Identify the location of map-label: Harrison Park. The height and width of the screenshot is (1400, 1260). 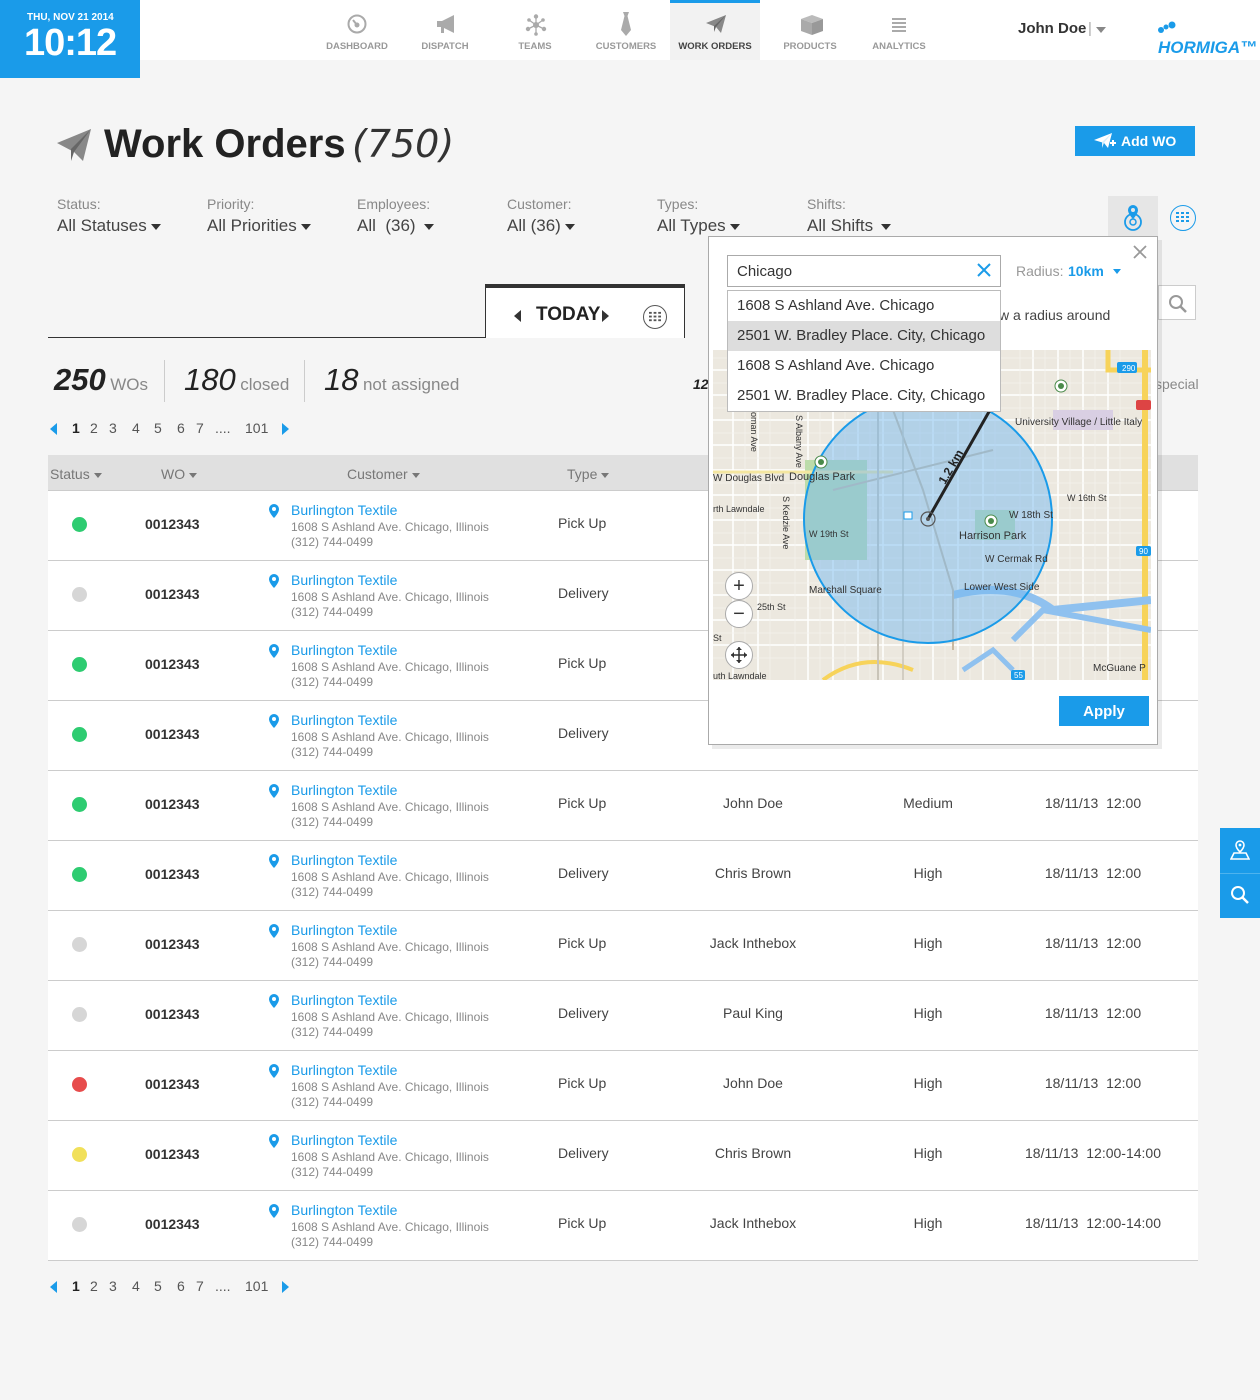
(993, 536).